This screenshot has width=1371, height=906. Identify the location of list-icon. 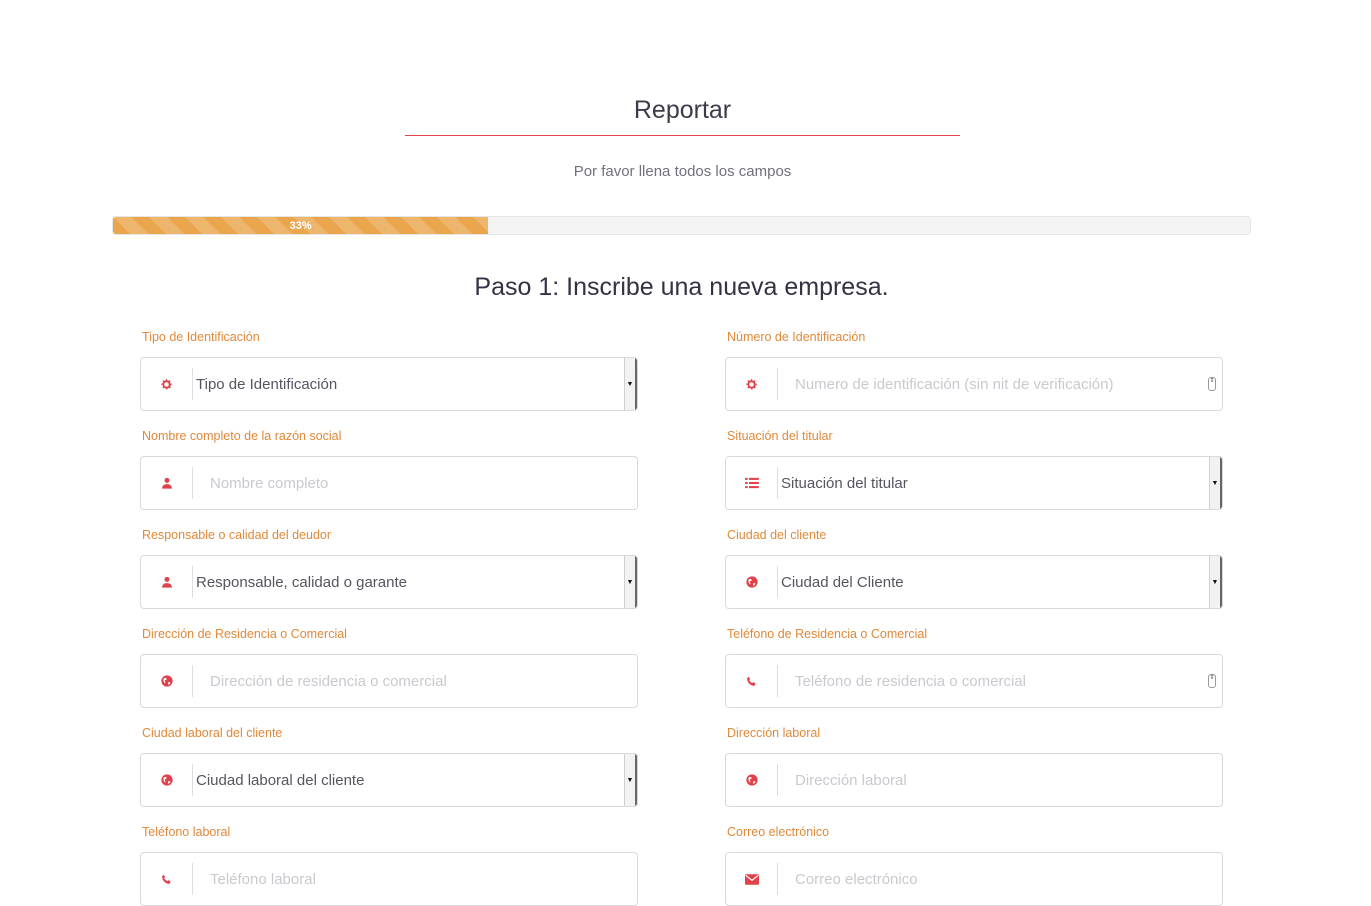
(752, 483).